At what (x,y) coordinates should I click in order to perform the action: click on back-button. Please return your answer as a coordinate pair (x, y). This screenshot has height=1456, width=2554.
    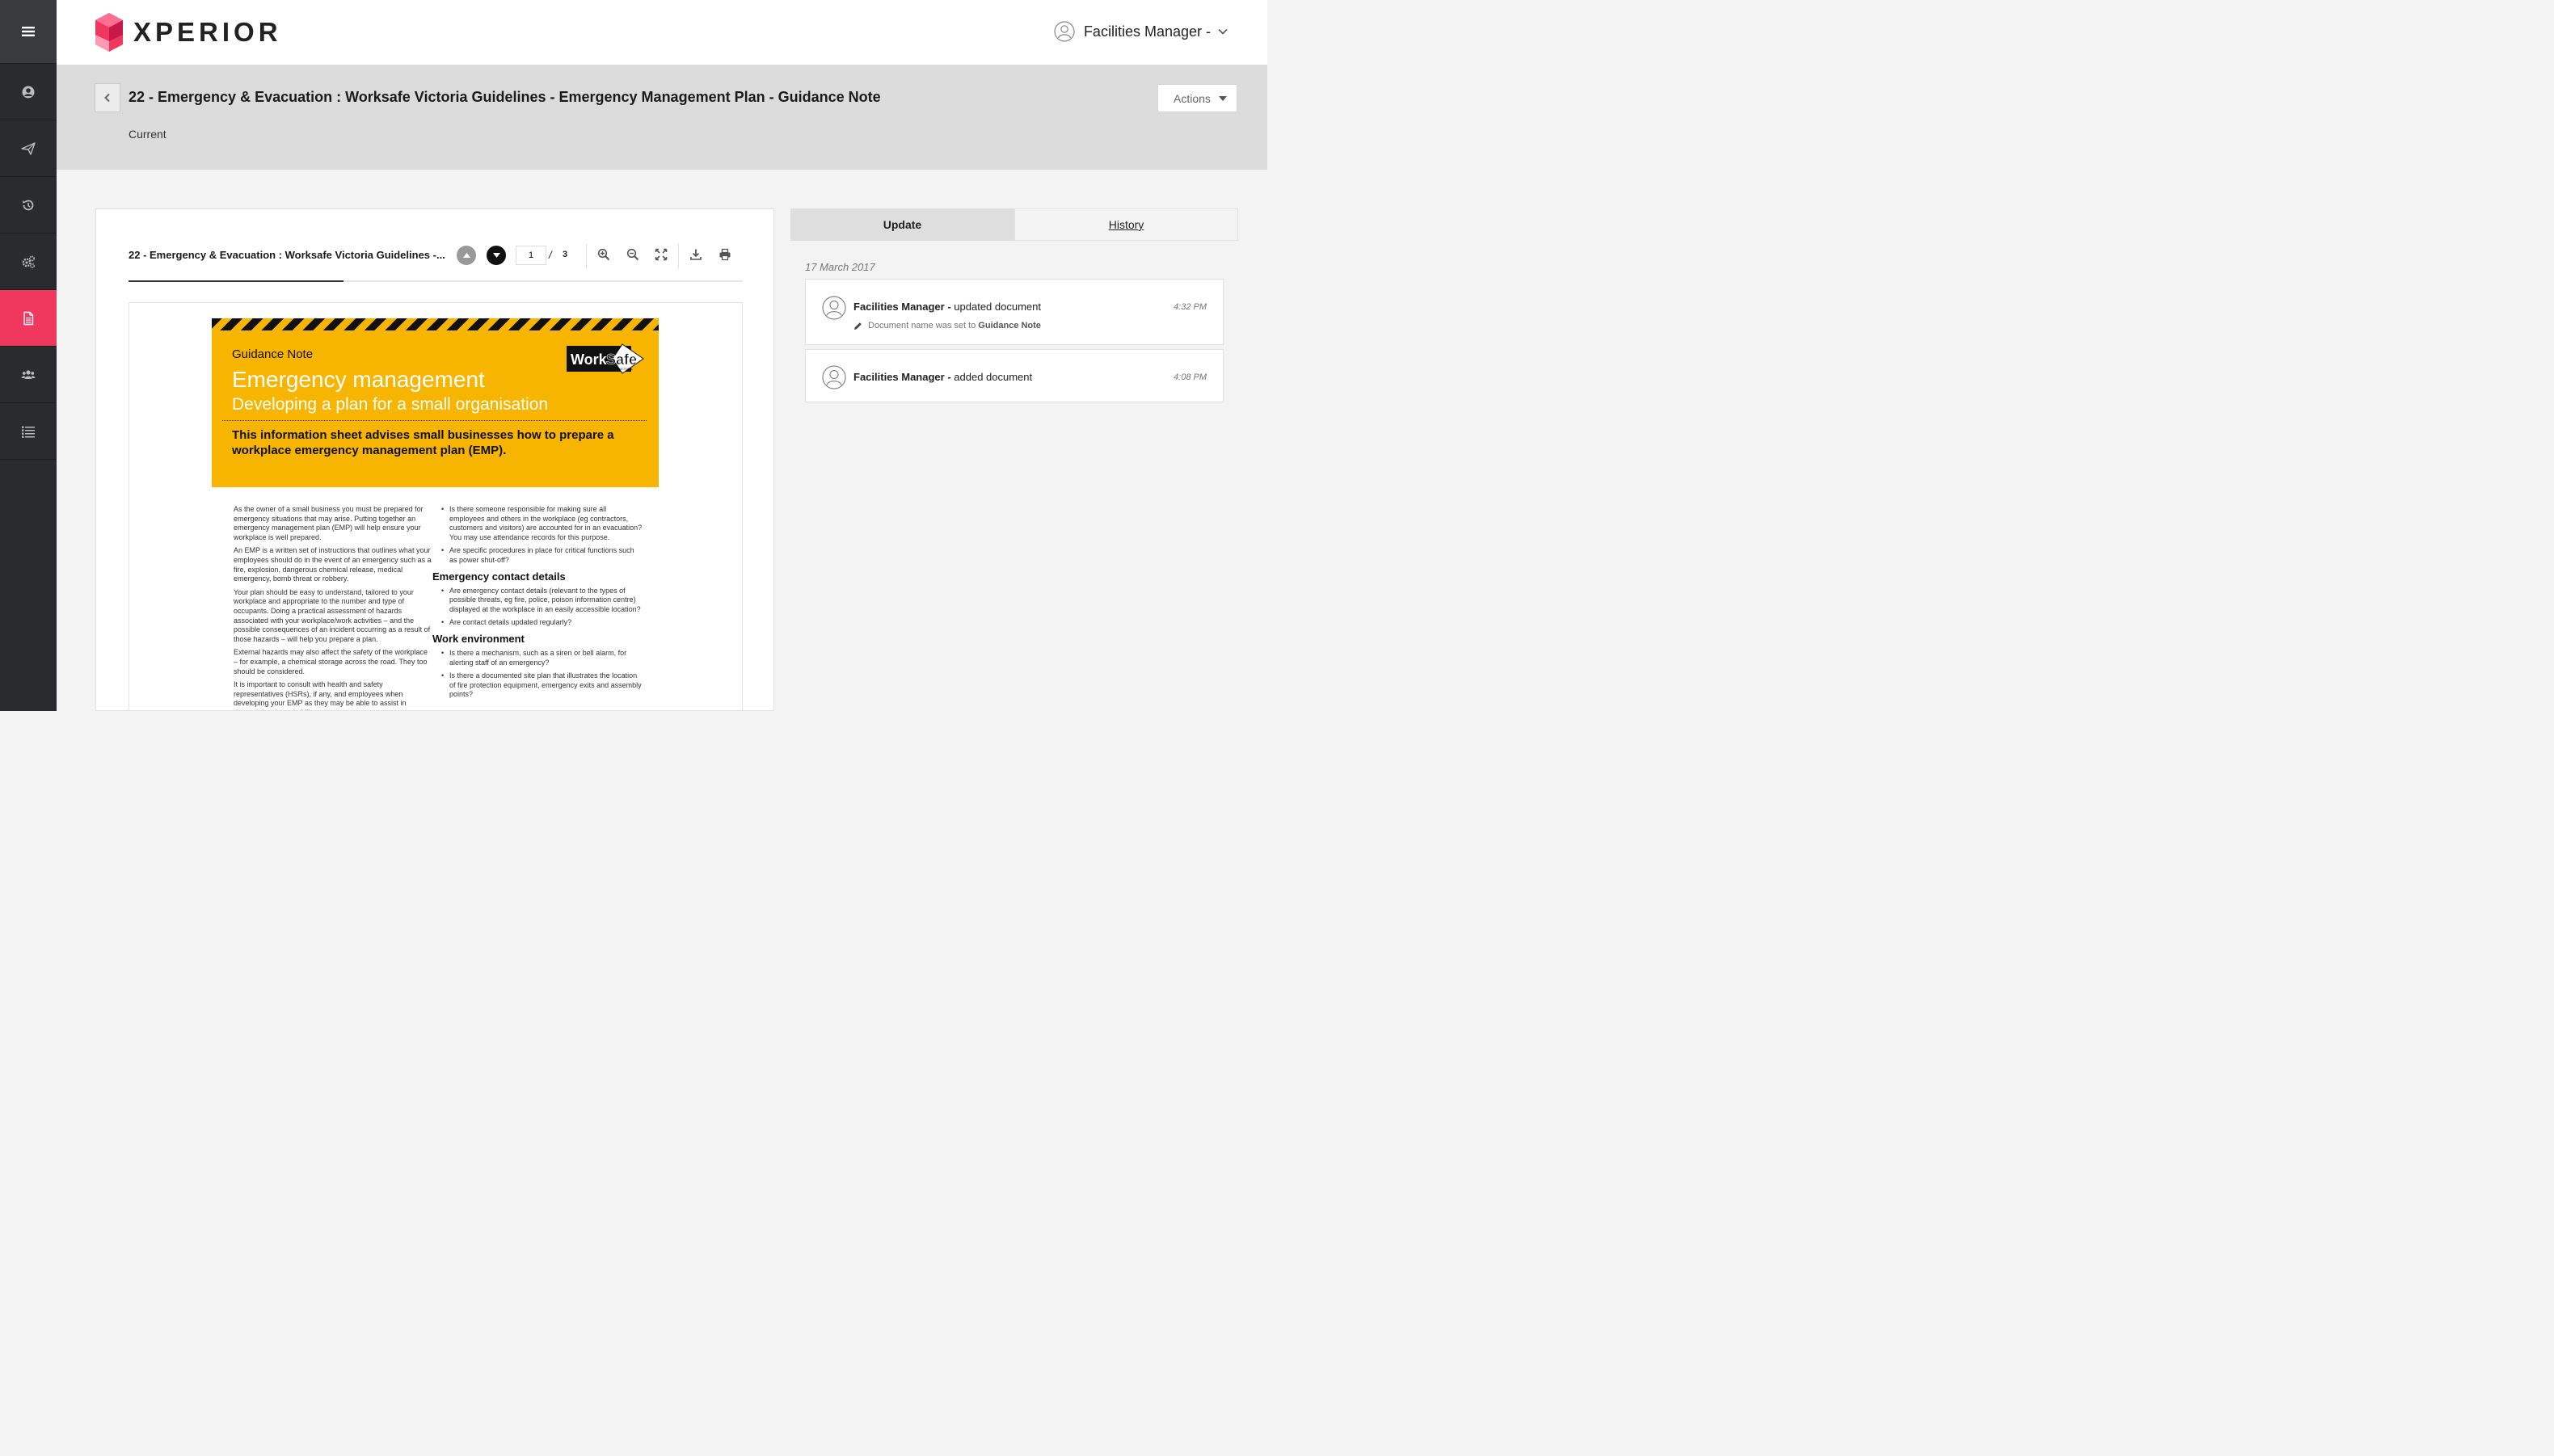
    Looking at the image, I should click on (107, 97).